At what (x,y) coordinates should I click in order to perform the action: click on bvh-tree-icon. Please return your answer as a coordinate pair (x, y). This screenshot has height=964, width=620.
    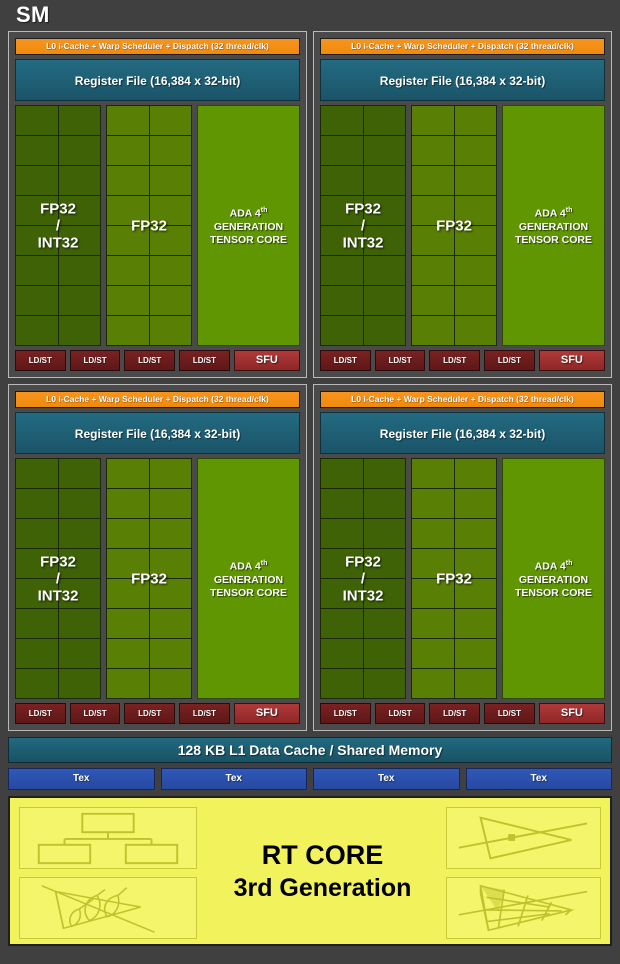
    Looking at the image, I should click on (108, 838).